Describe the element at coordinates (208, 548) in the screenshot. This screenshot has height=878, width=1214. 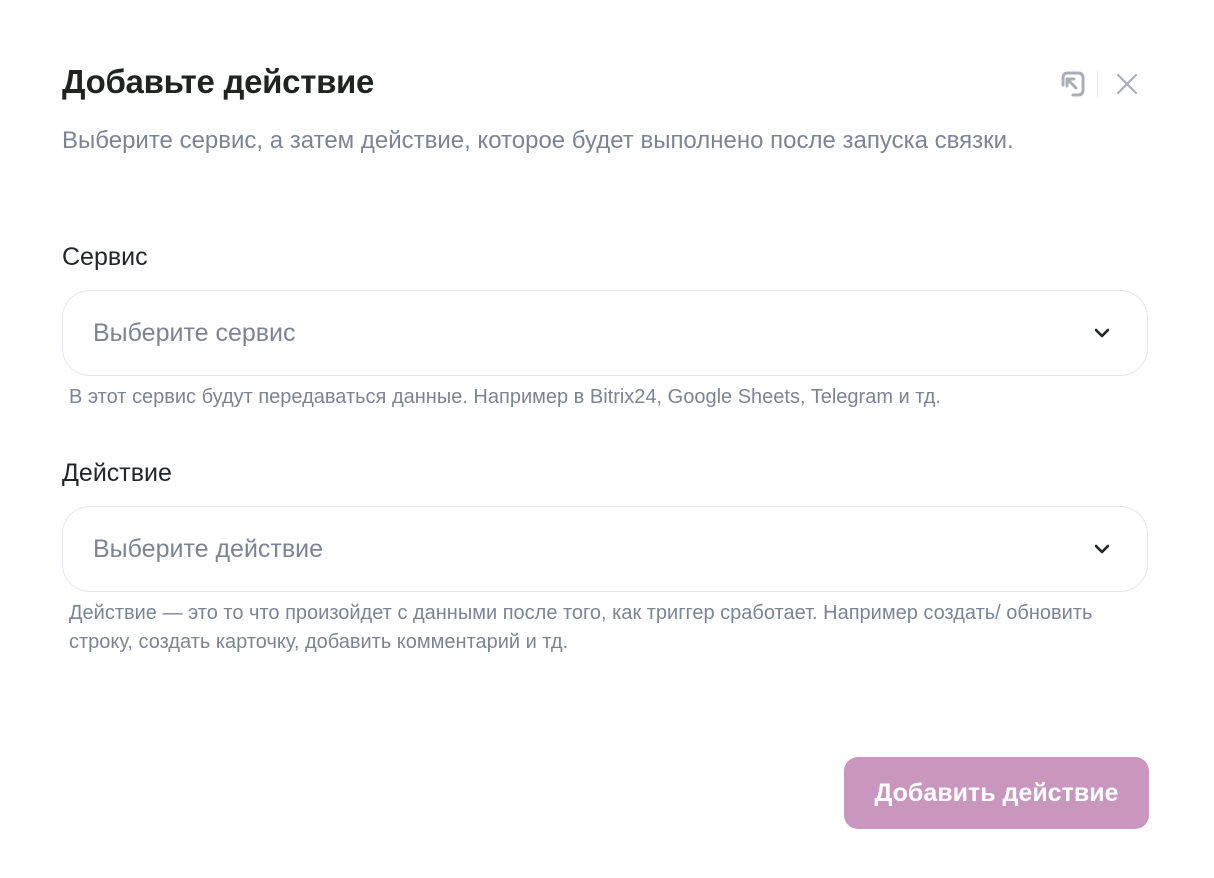
I see `action-select-placeholder: Выберите действие` at that location.